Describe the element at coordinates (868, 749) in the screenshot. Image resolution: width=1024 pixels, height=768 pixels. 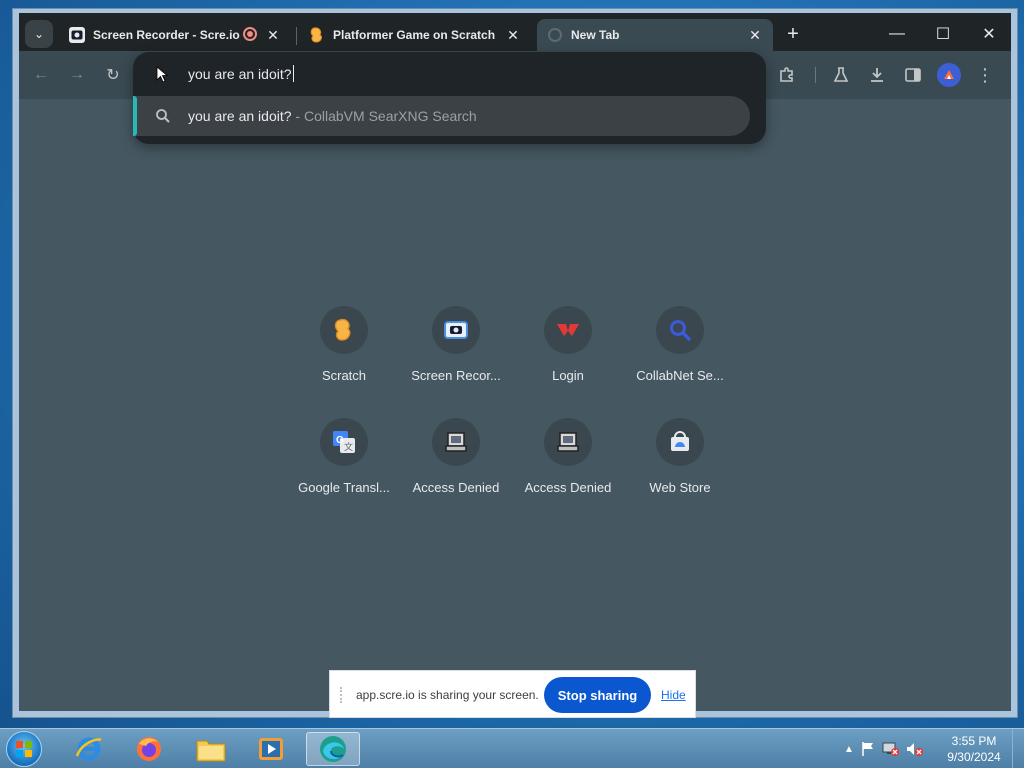
I see `action-center-flag-icon` at that location.